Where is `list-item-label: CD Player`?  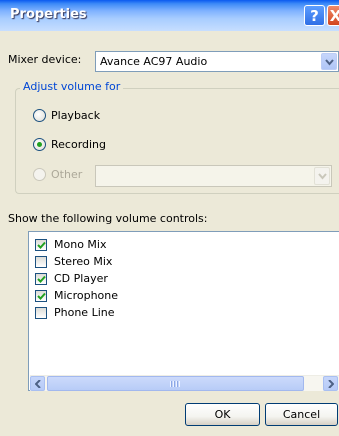 list-item-label: CD Player is located at coordinates (81, 278).